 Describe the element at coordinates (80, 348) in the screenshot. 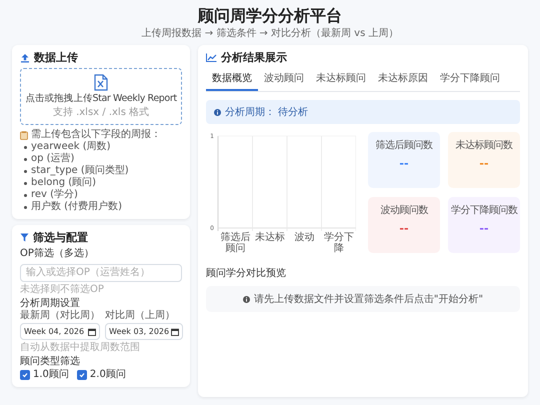

I see `field-hint: 自动从数据中提取周数范围` at that location.